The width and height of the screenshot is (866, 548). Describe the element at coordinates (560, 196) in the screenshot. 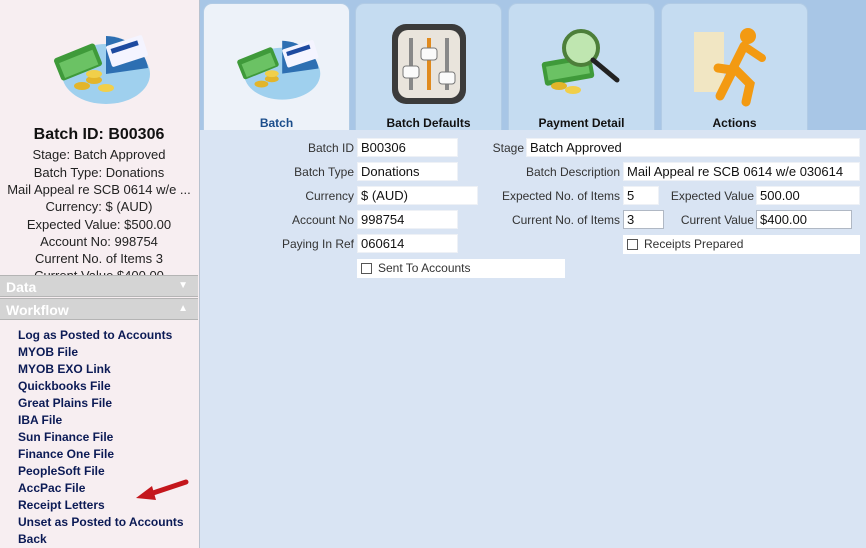

I see `expected-items-label: Expected No. of Items` at that location.